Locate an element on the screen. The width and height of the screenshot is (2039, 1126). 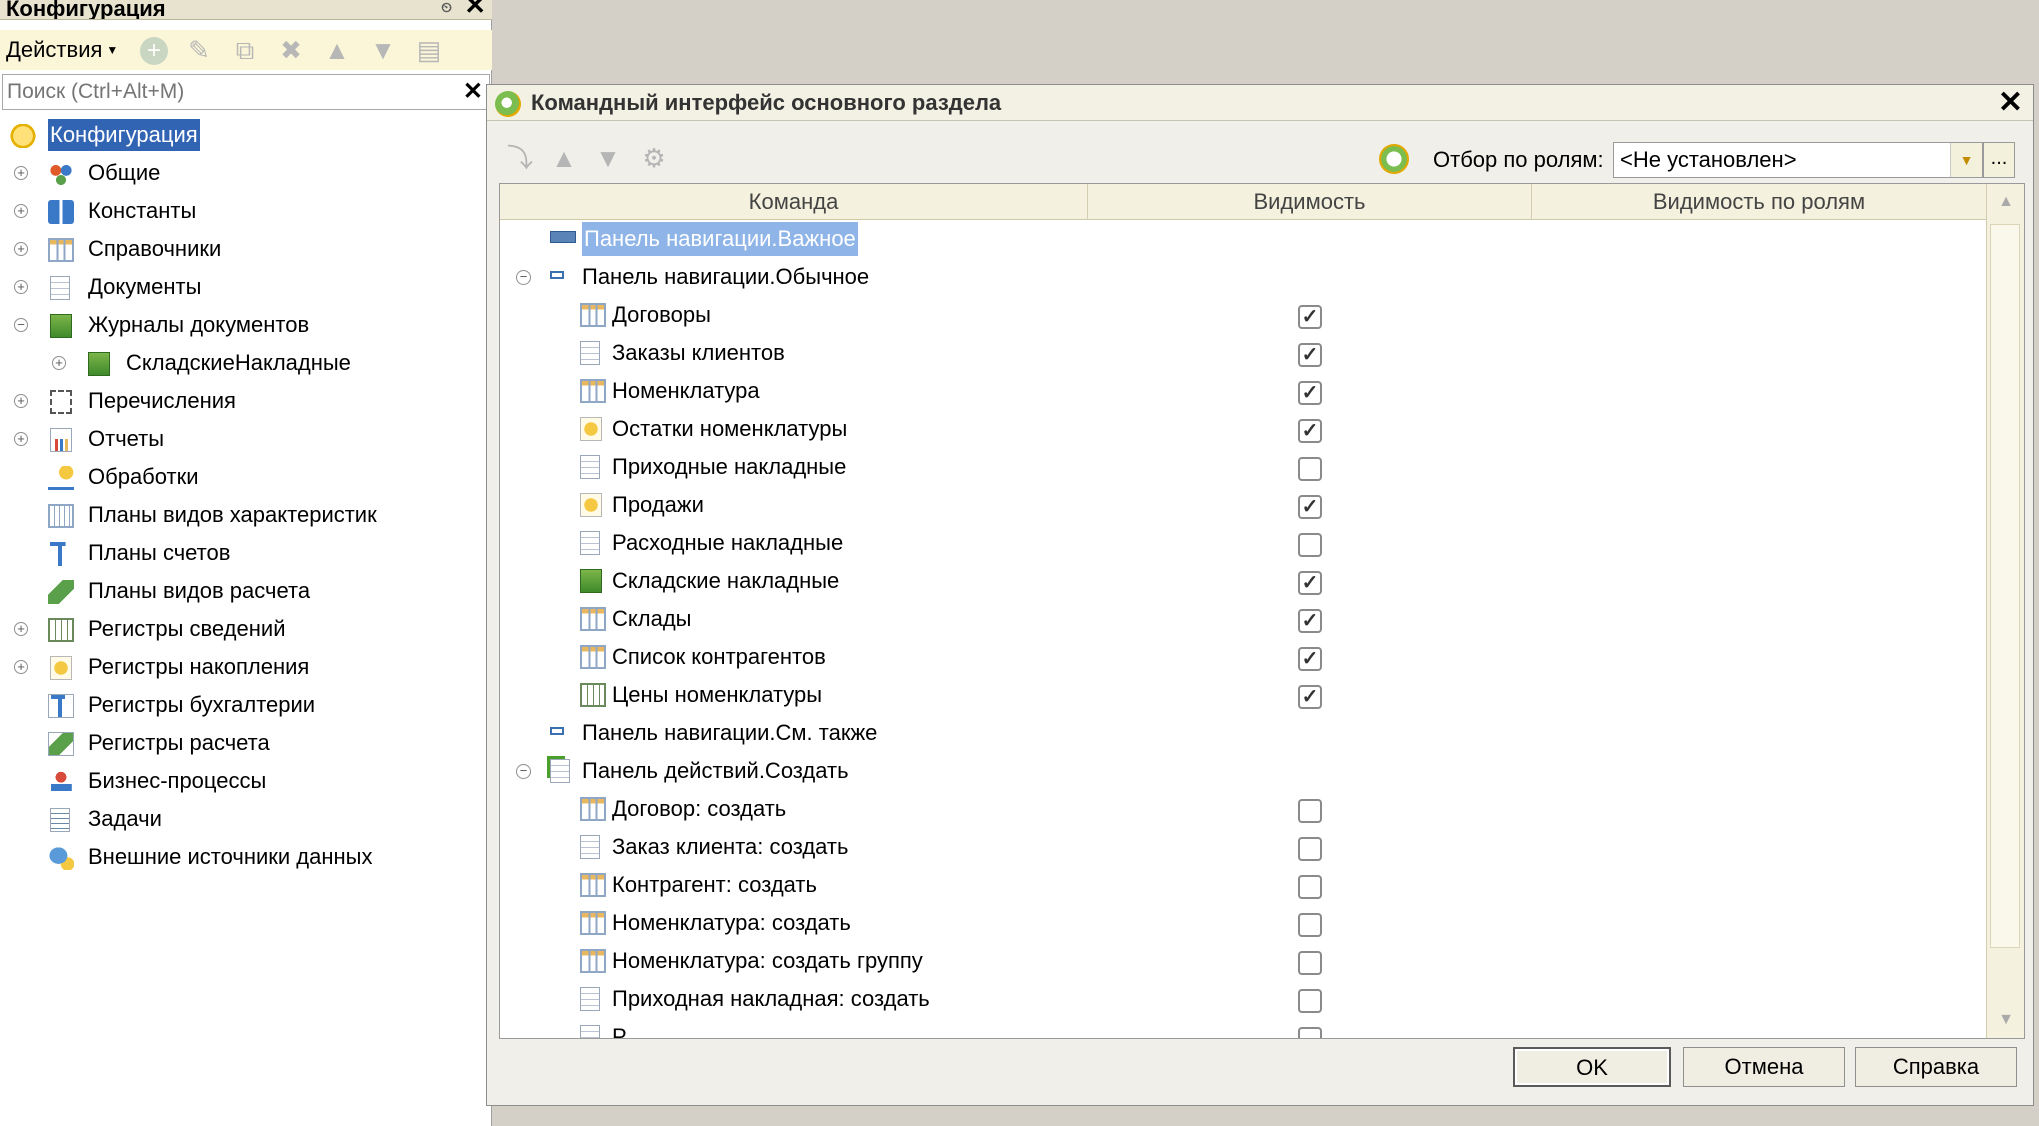
properties-icon: ▤ is located at coordinates (429, 50).